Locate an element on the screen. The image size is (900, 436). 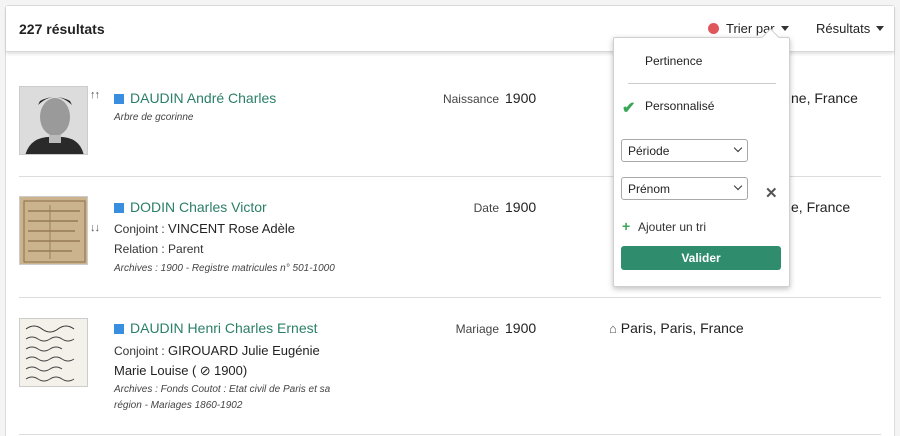
add-sort-link: Ajouter un tri is located at coordinates (672, 227).